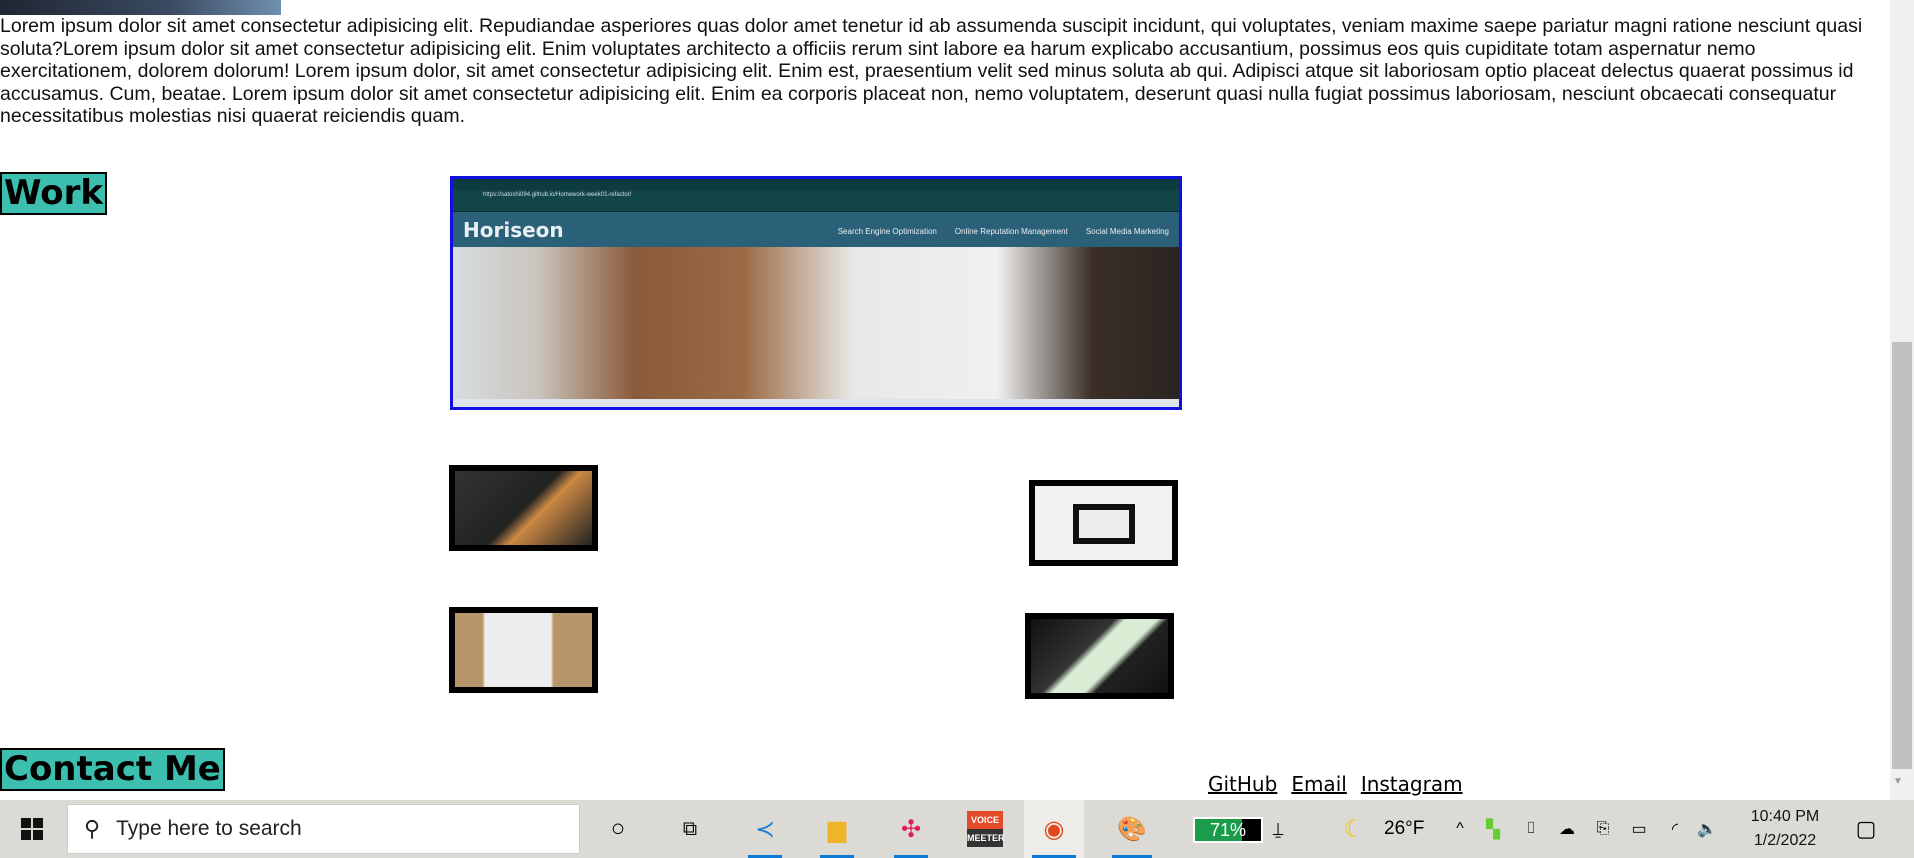  I want to click on weather-temperature: 26°F, so click(1404, 829).